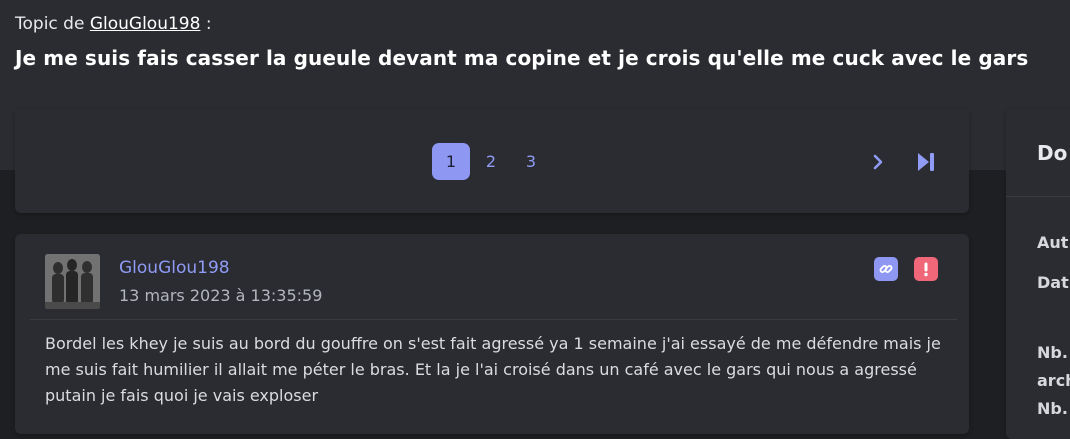  What do you see at coordinates (531, 161) in the screenshot?
I see `page-3-button: 3` at bounding box center [531, 161].